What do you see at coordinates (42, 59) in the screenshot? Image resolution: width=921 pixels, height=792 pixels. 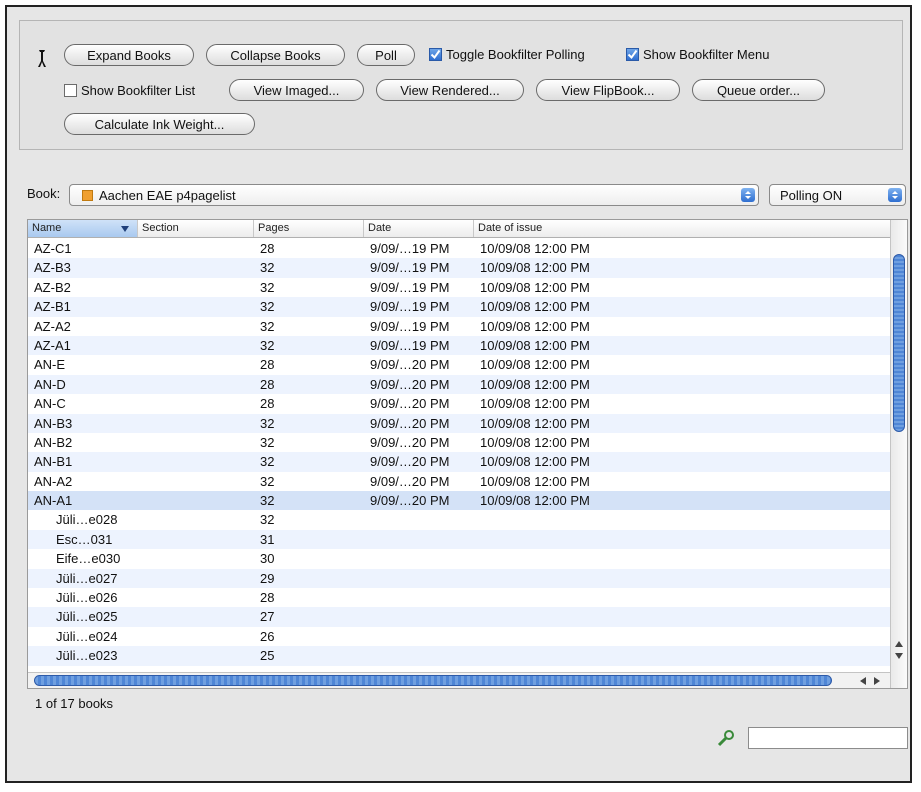 I see `pin-tool-icon` at bounding box center [42, 59].